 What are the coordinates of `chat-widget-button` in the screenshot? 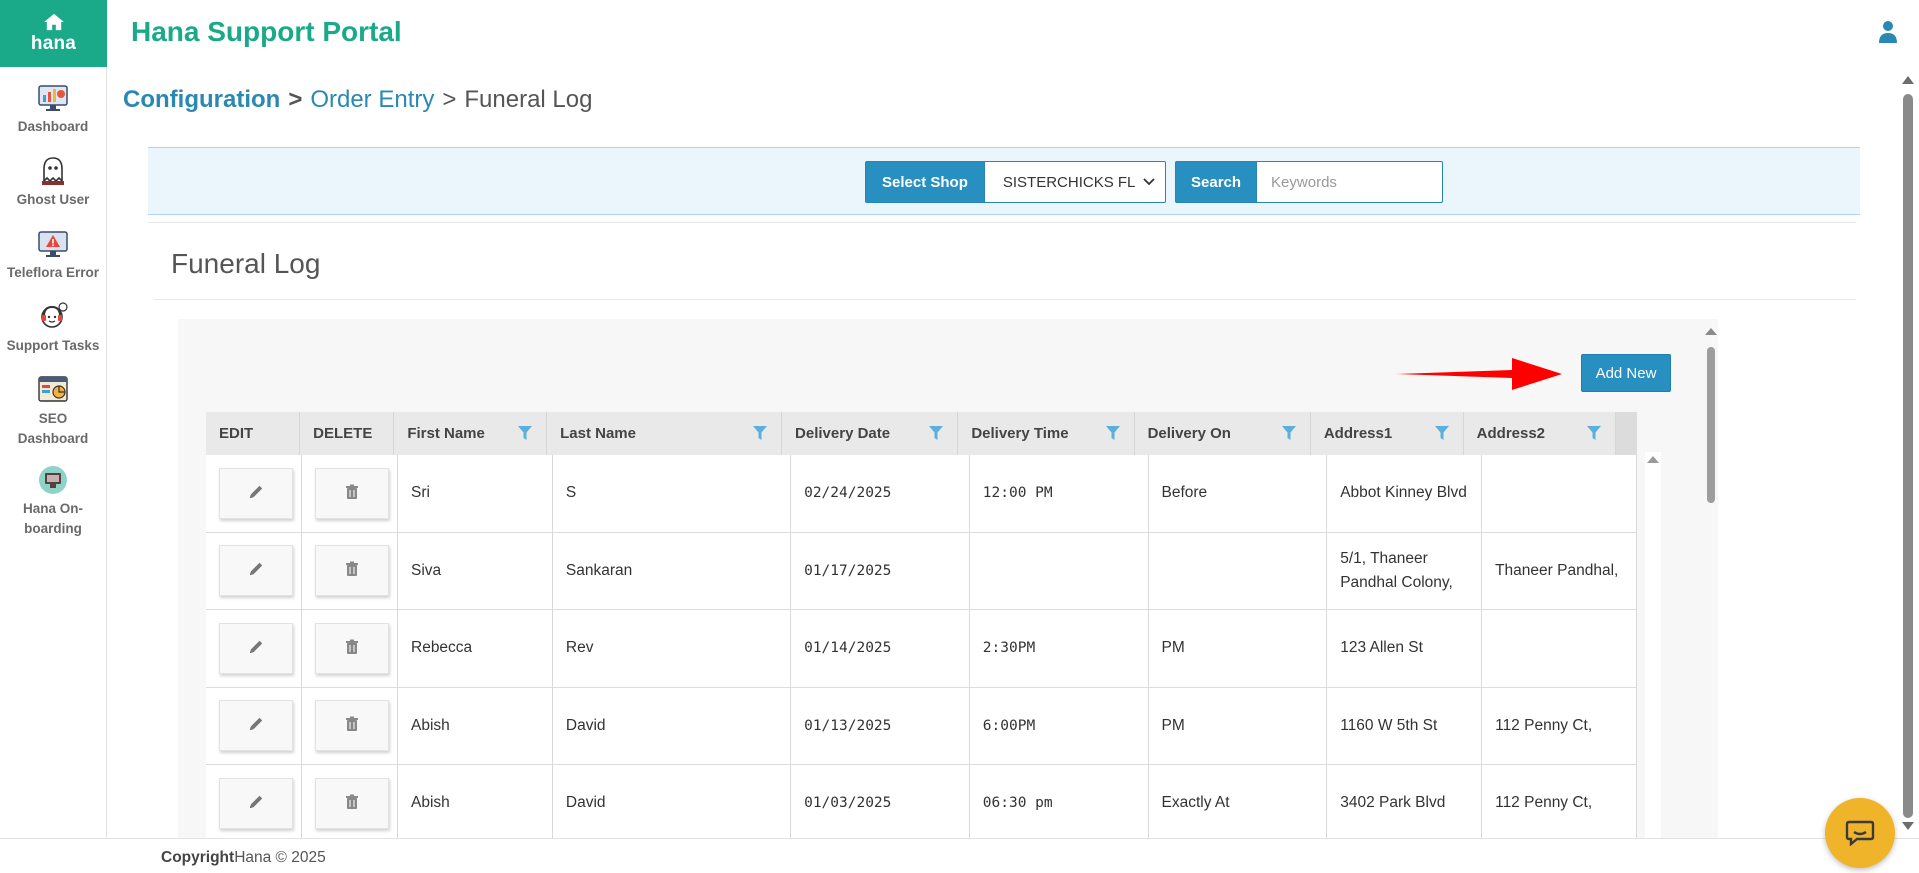 It's located at (1860, 833).